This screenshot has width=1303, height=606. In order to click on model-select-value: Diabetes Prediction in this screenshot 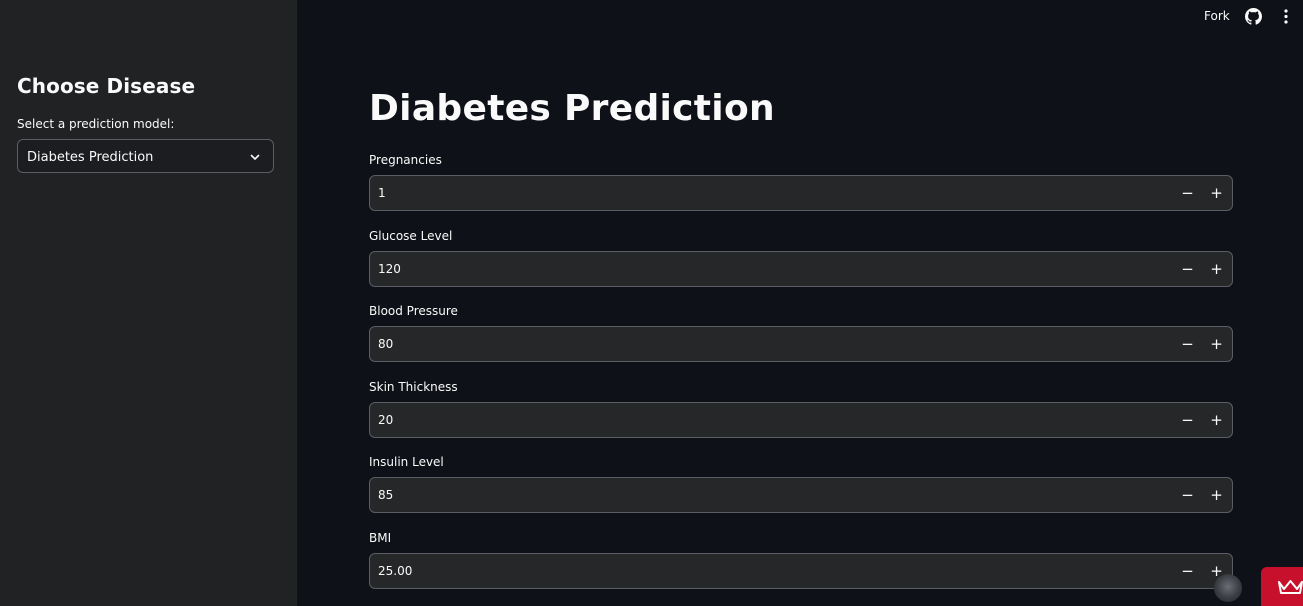, I will do `click(90, 157)`.